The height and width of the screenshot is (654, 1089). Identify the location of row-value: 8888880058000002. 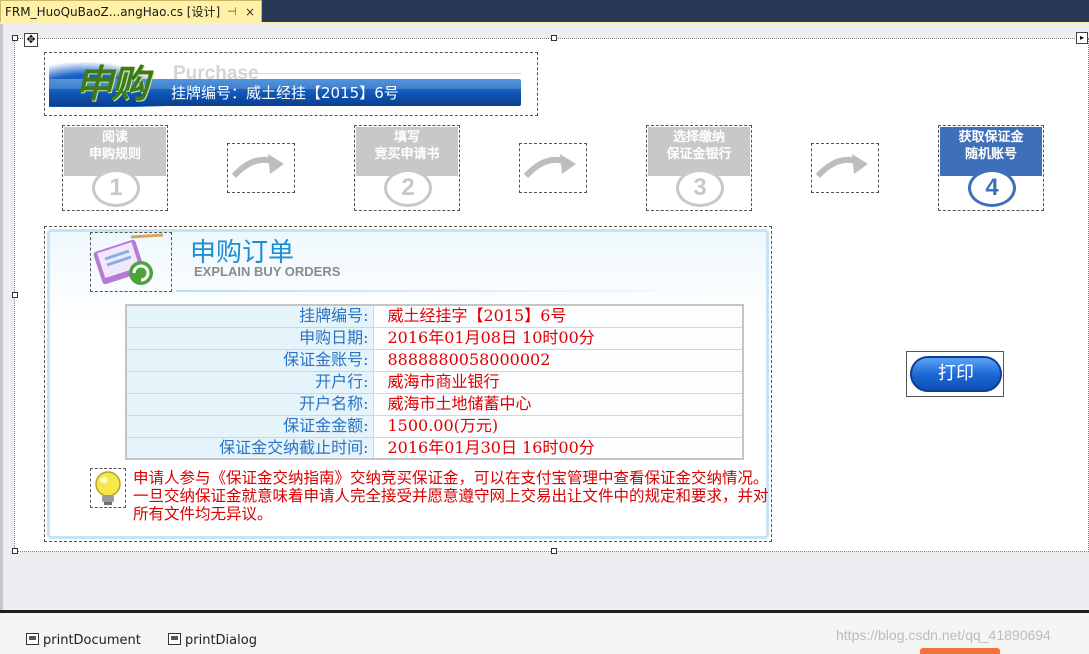
(558, 360).